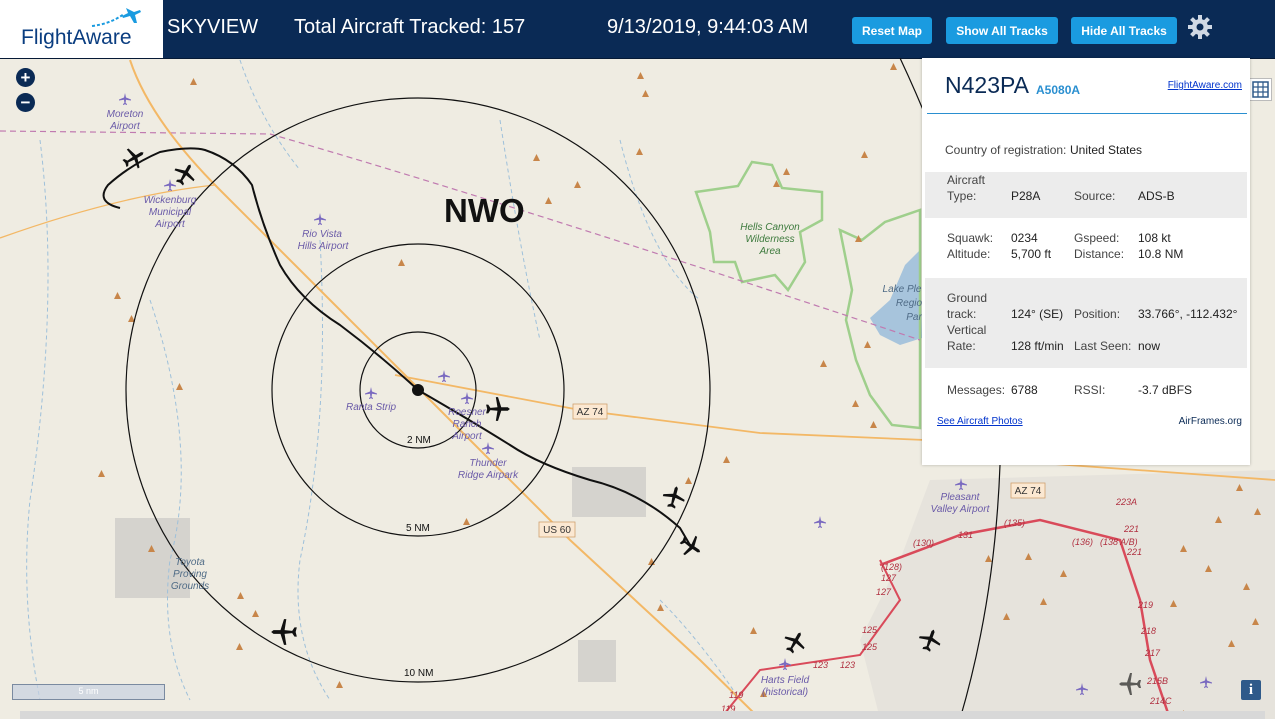 The image size is (1275, 719). What do you see at coordinates (116, 17) in the screenshot?
I see `plane-logo-icon` at bounding box center [116, 17].